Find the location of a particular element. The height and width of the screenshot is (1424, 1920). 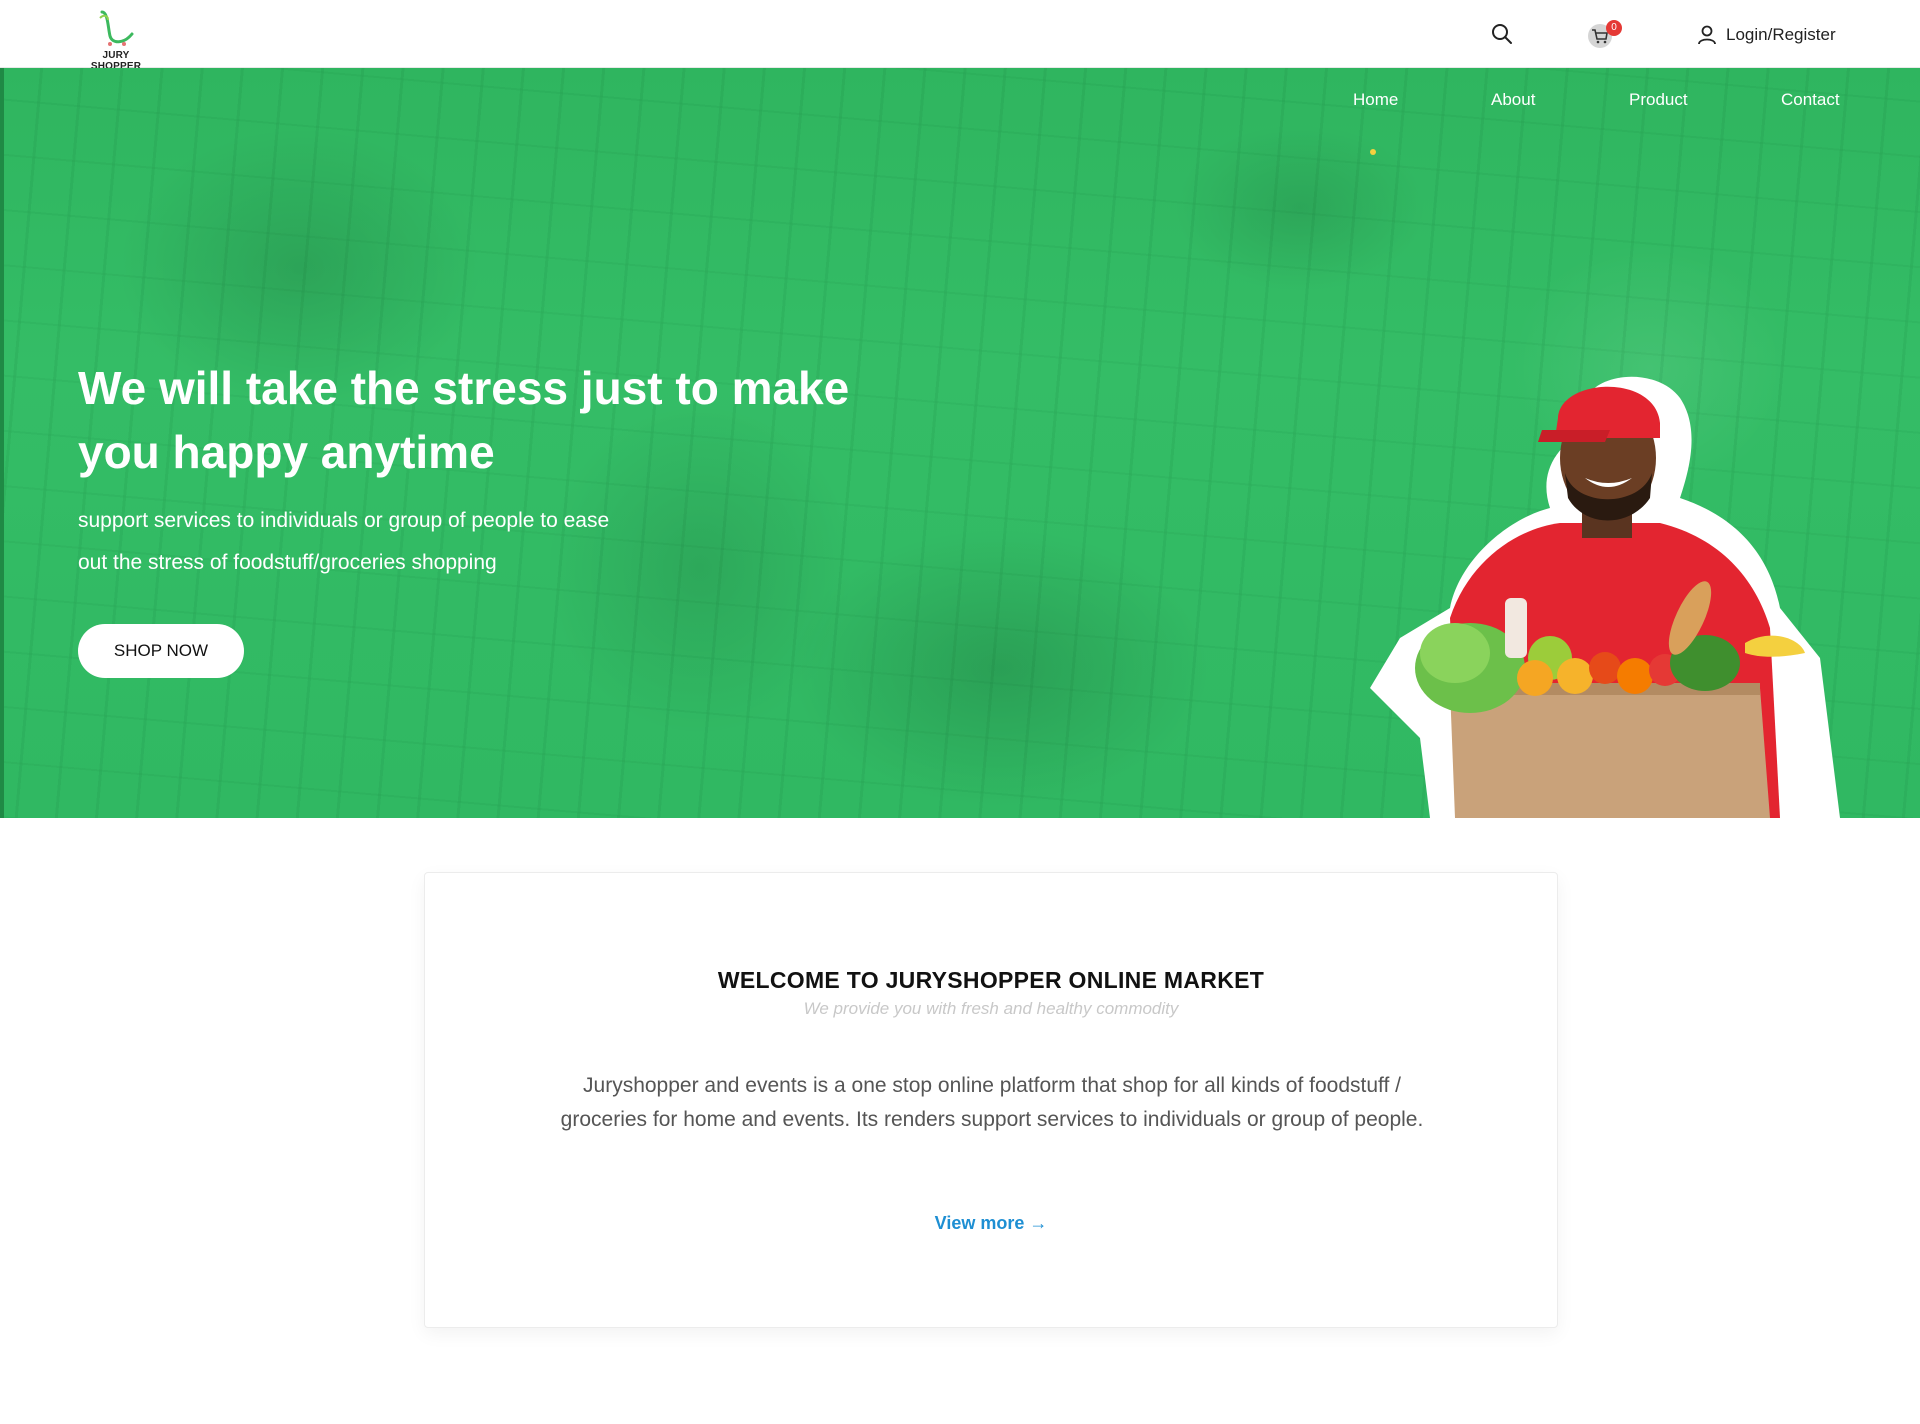

nav-home: Home is located at coordinates (1375, 100).